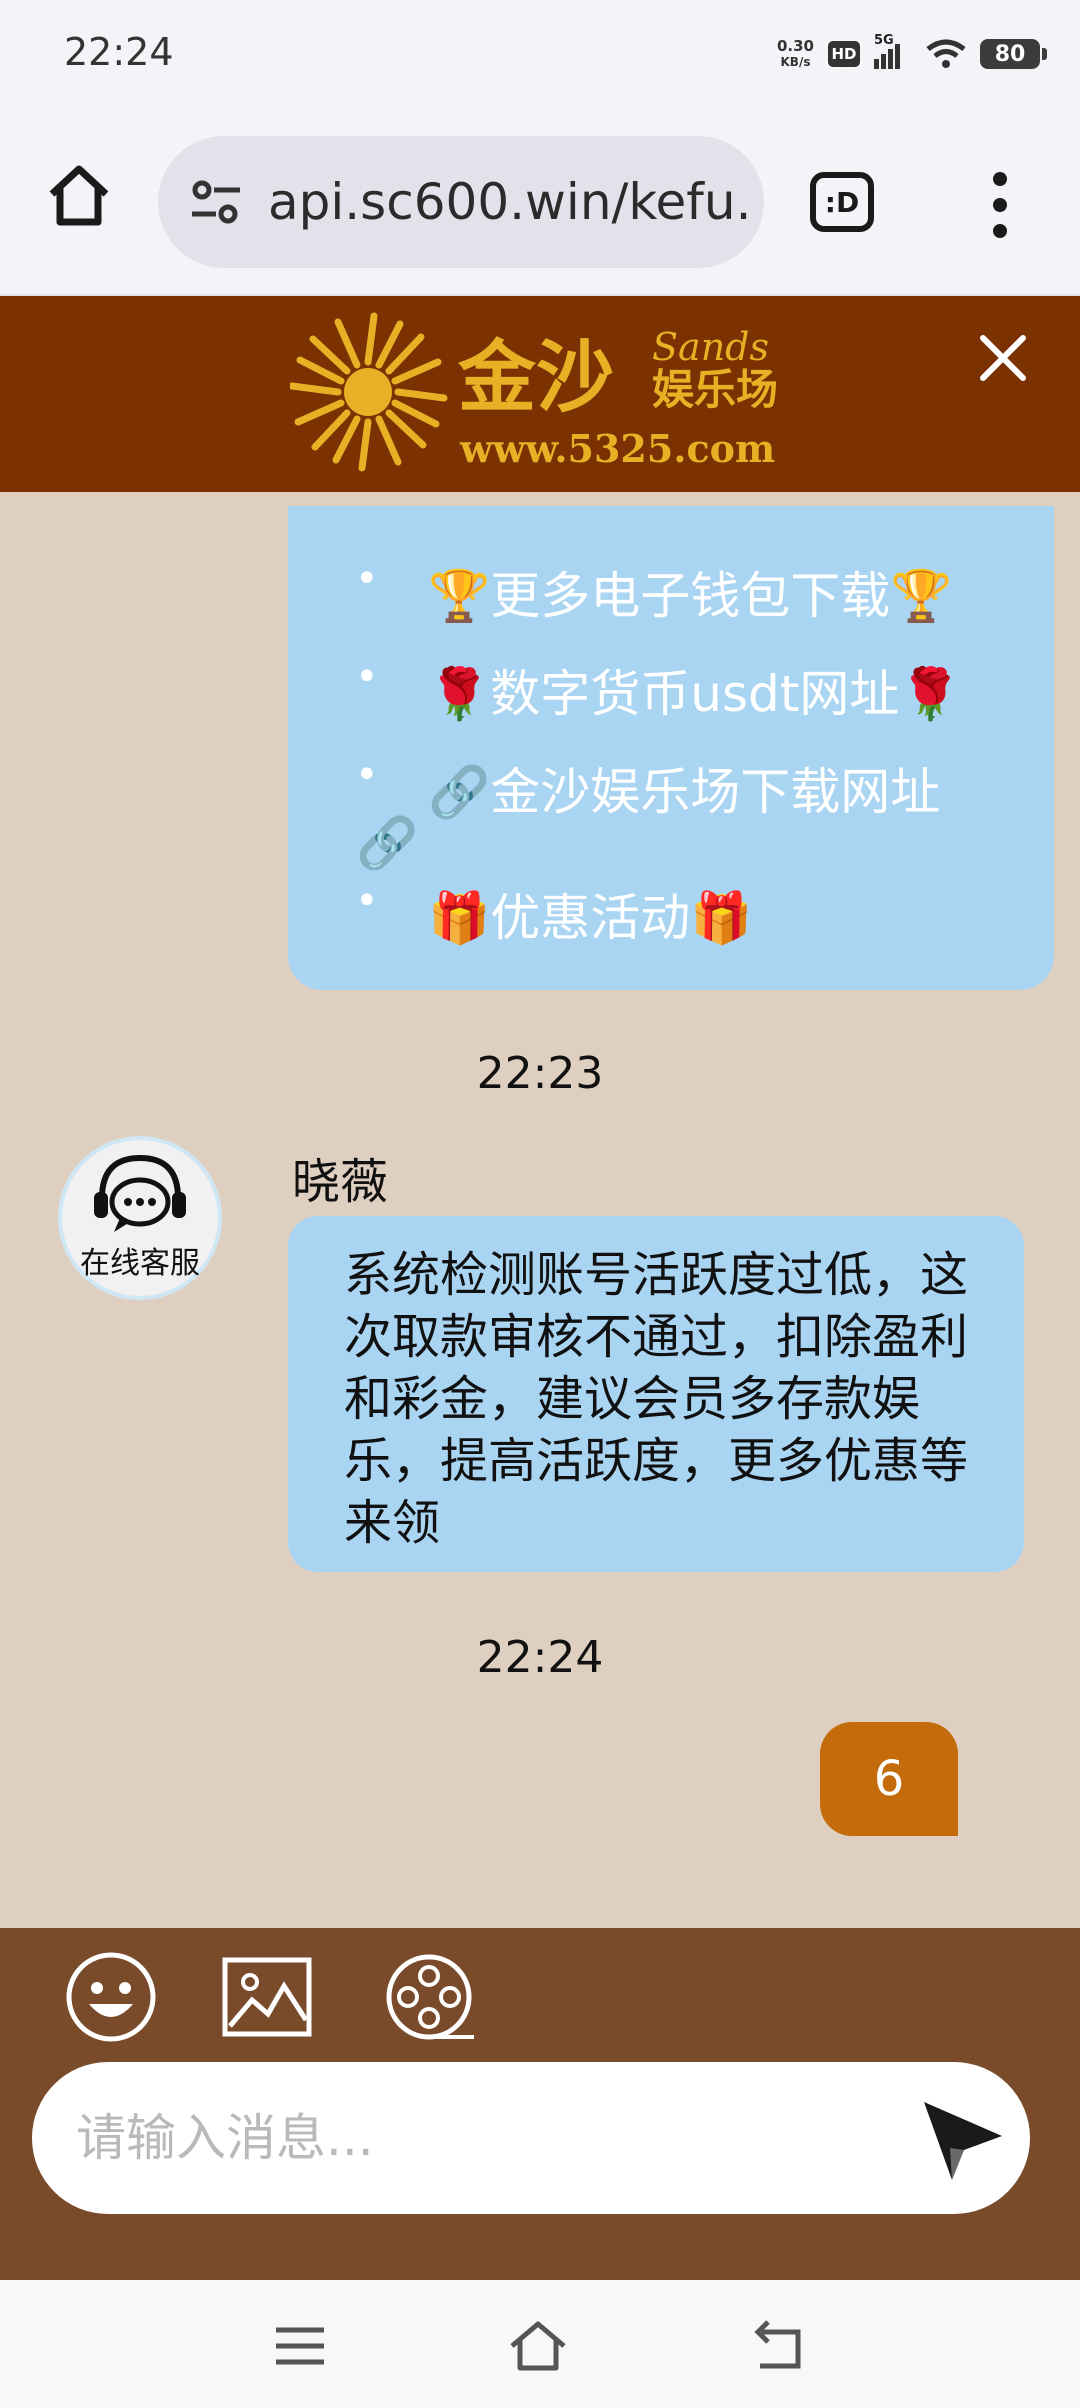  Describe the element at coordinates (119, 52) in the screenshot. I see `status-time: 22:24` at that location.